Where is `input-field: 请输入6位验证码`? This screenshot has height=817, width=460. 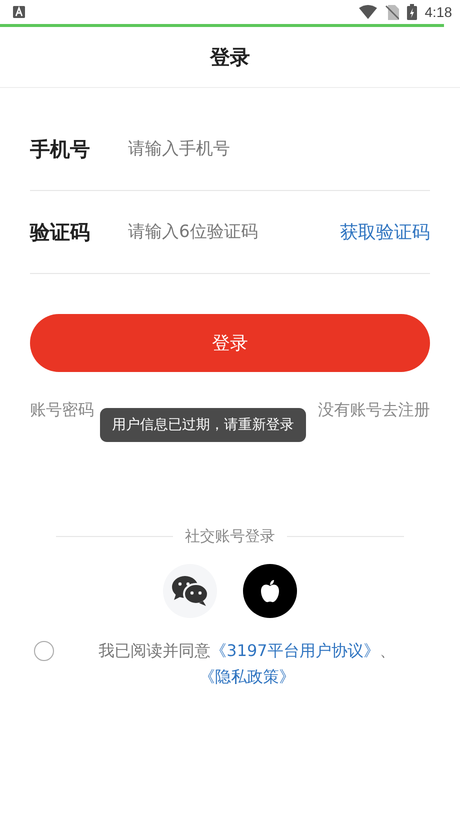 input-field: 请输入6位验证码 is located at coordinates (233, 232).